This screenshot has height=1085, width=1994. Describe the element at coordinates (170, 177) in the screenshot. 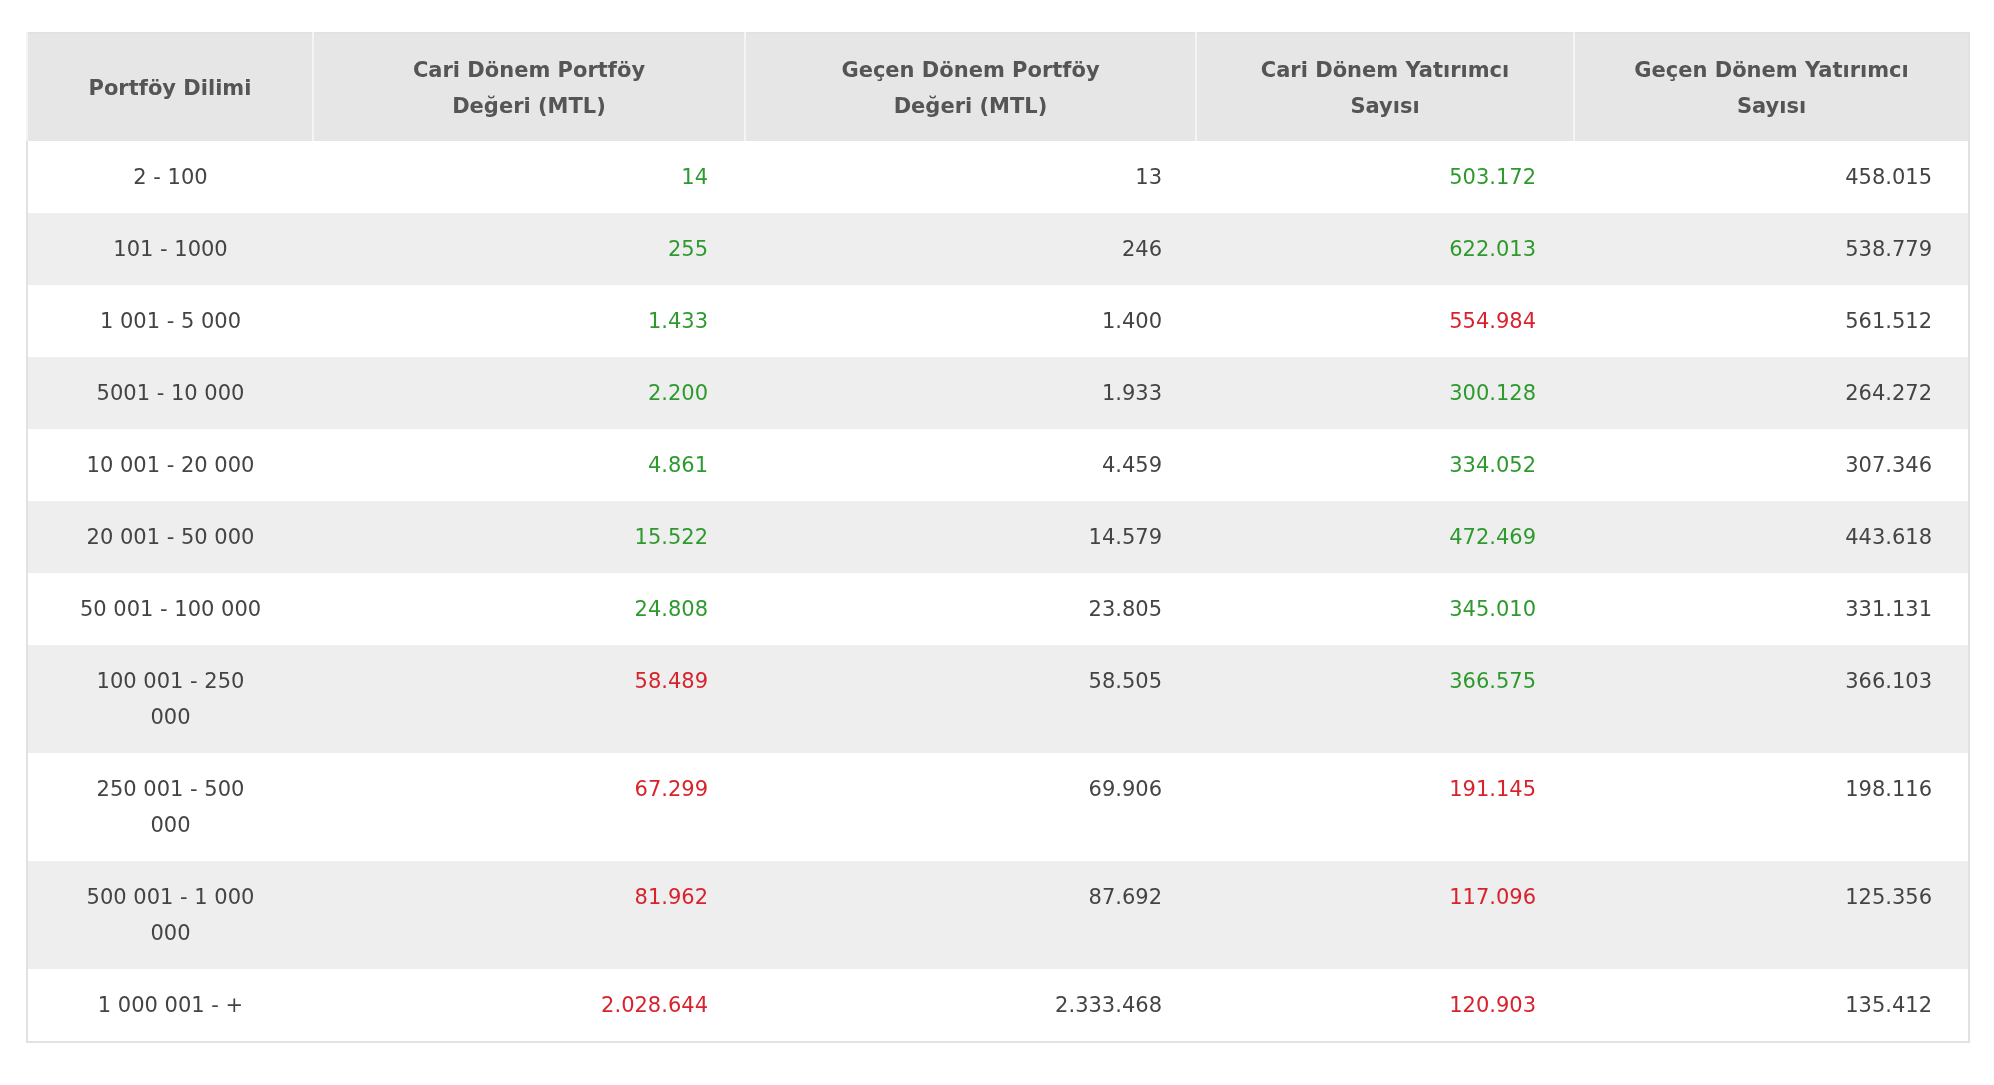

I see `table-cell: 2 - 100` at that location.